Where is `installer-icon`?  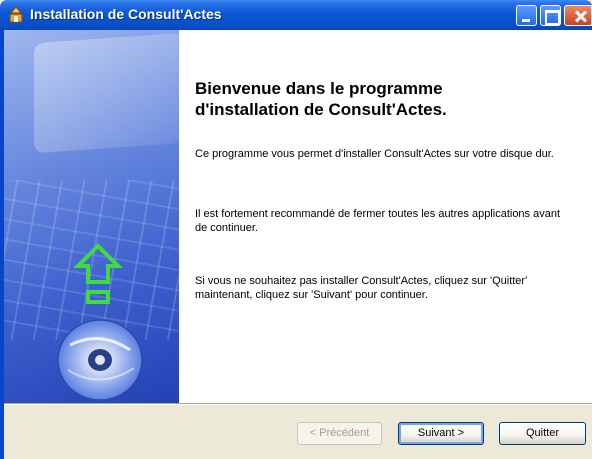 installer-icon is located at coordinates (16, 14).